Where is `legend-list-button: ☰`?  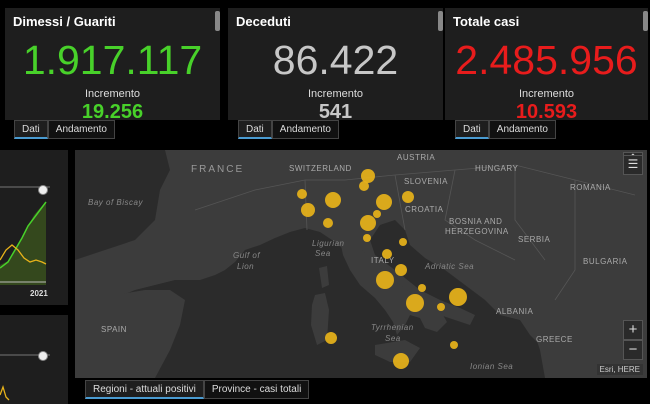 legend-list-button: ☰ is located at coordinates (633, 165).